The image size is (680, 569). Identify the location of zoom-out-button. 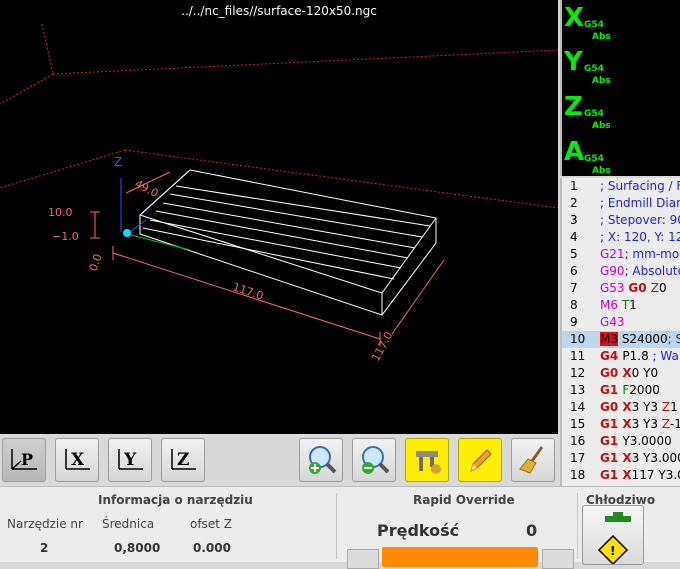
(374, 460).